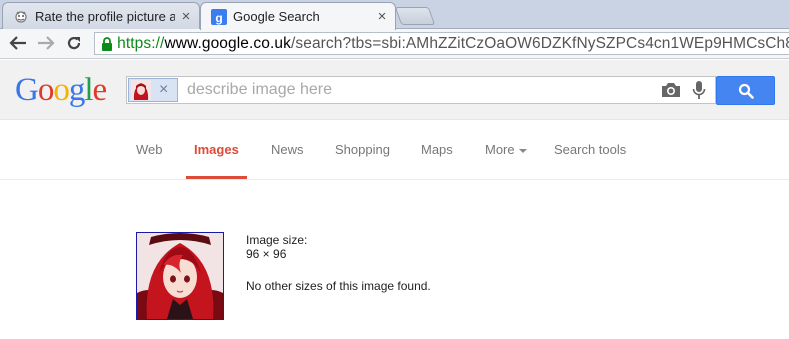 Image resolution: width=789 pixels, height=339 pixels. What do you see at coordinates (437, 149) in the screenshot?
I see `nav-maps: Maps` at bounding box center [437, 149].